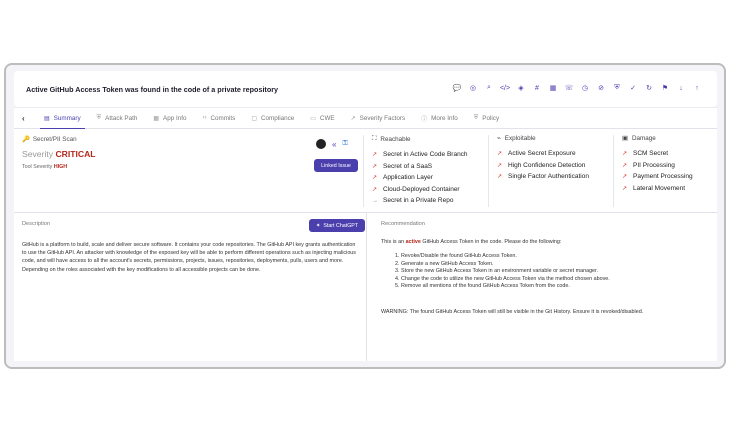 The image size is (730, 432). What do you see at coordinates (272, 118) in the screenshot?
I see `tab-compliance: ▢ Compliance` at bounding box center [272, 118].